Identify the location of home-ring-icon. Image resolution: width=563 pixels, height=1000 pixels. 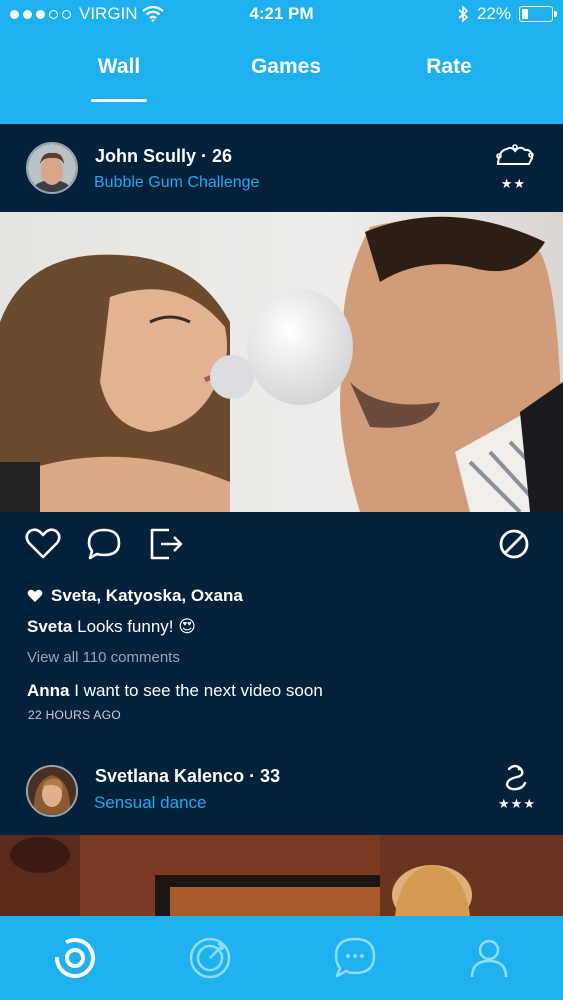
(75, 958).